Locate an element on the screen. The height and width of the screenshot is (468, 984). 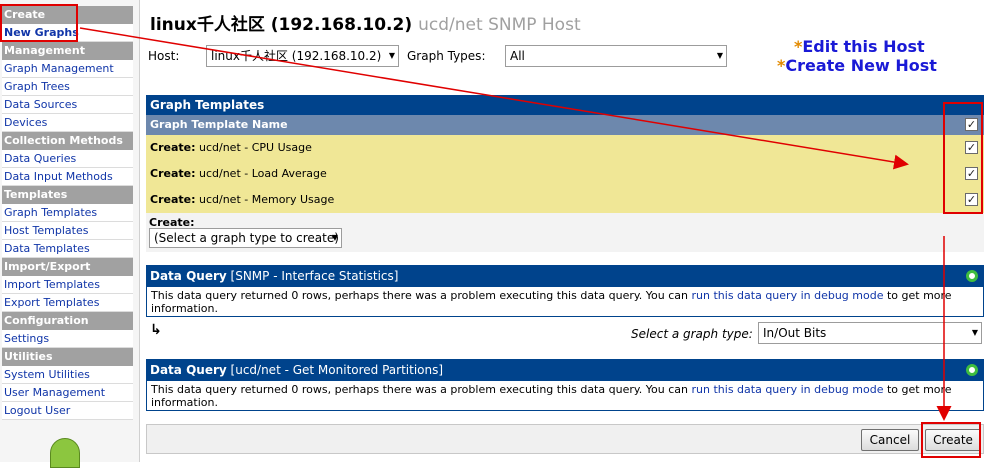
graph-type-select: In/Out Bits ▼ is located at coordinates (870, 333).